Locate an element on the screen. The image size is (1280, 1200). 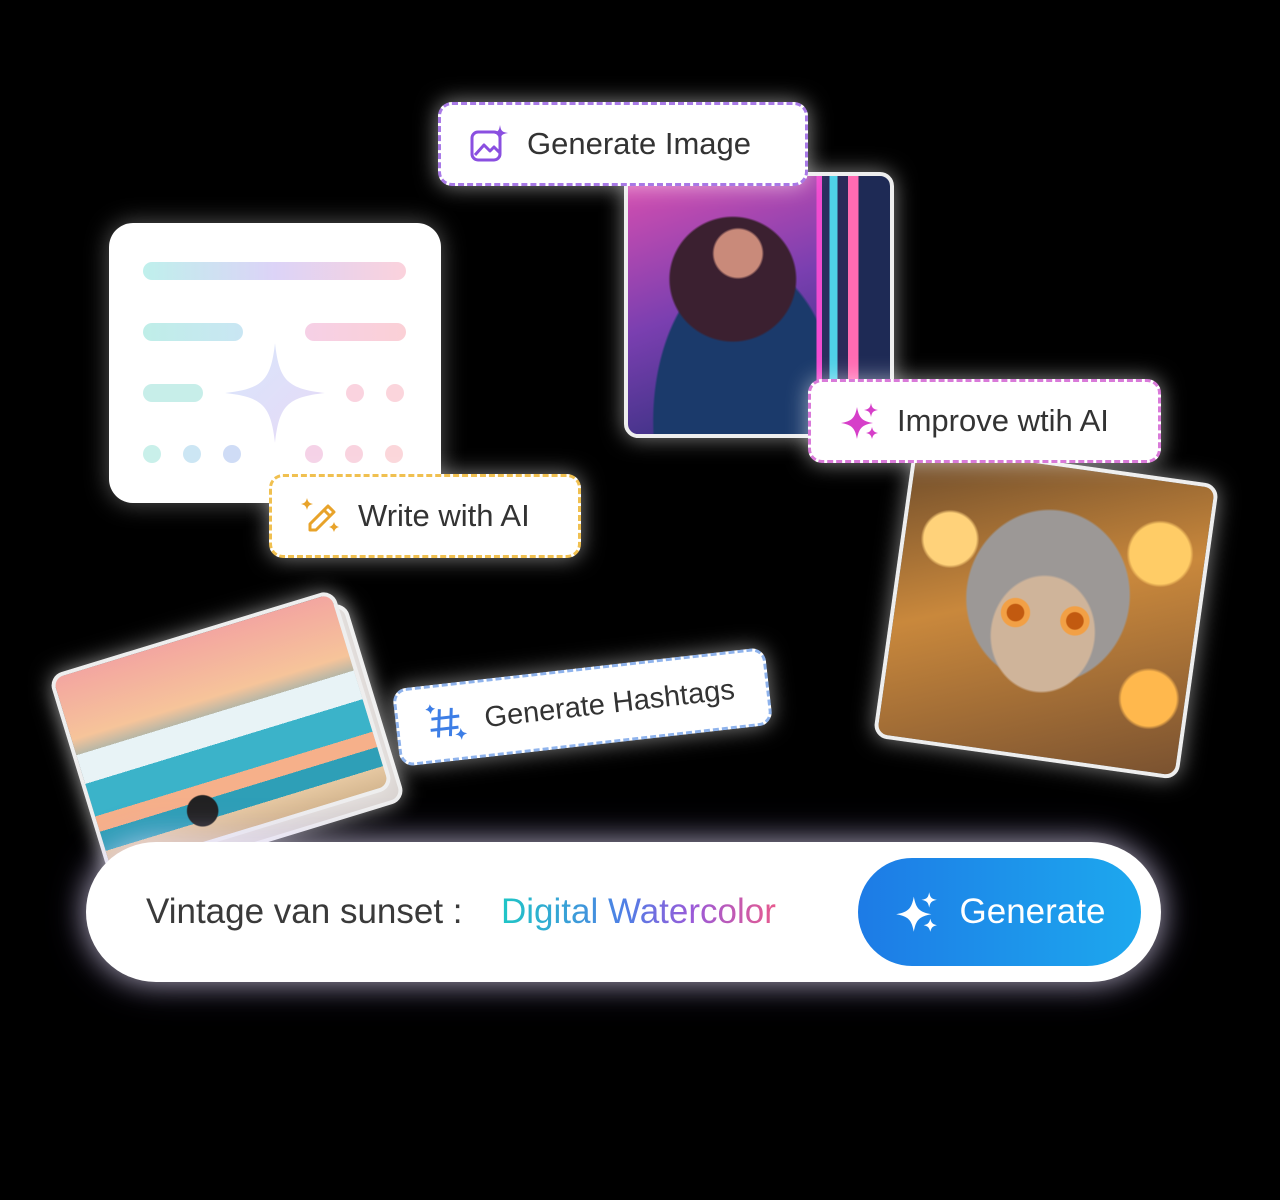
generate-image-label: Generate Image is located at coordinates (639, 143).